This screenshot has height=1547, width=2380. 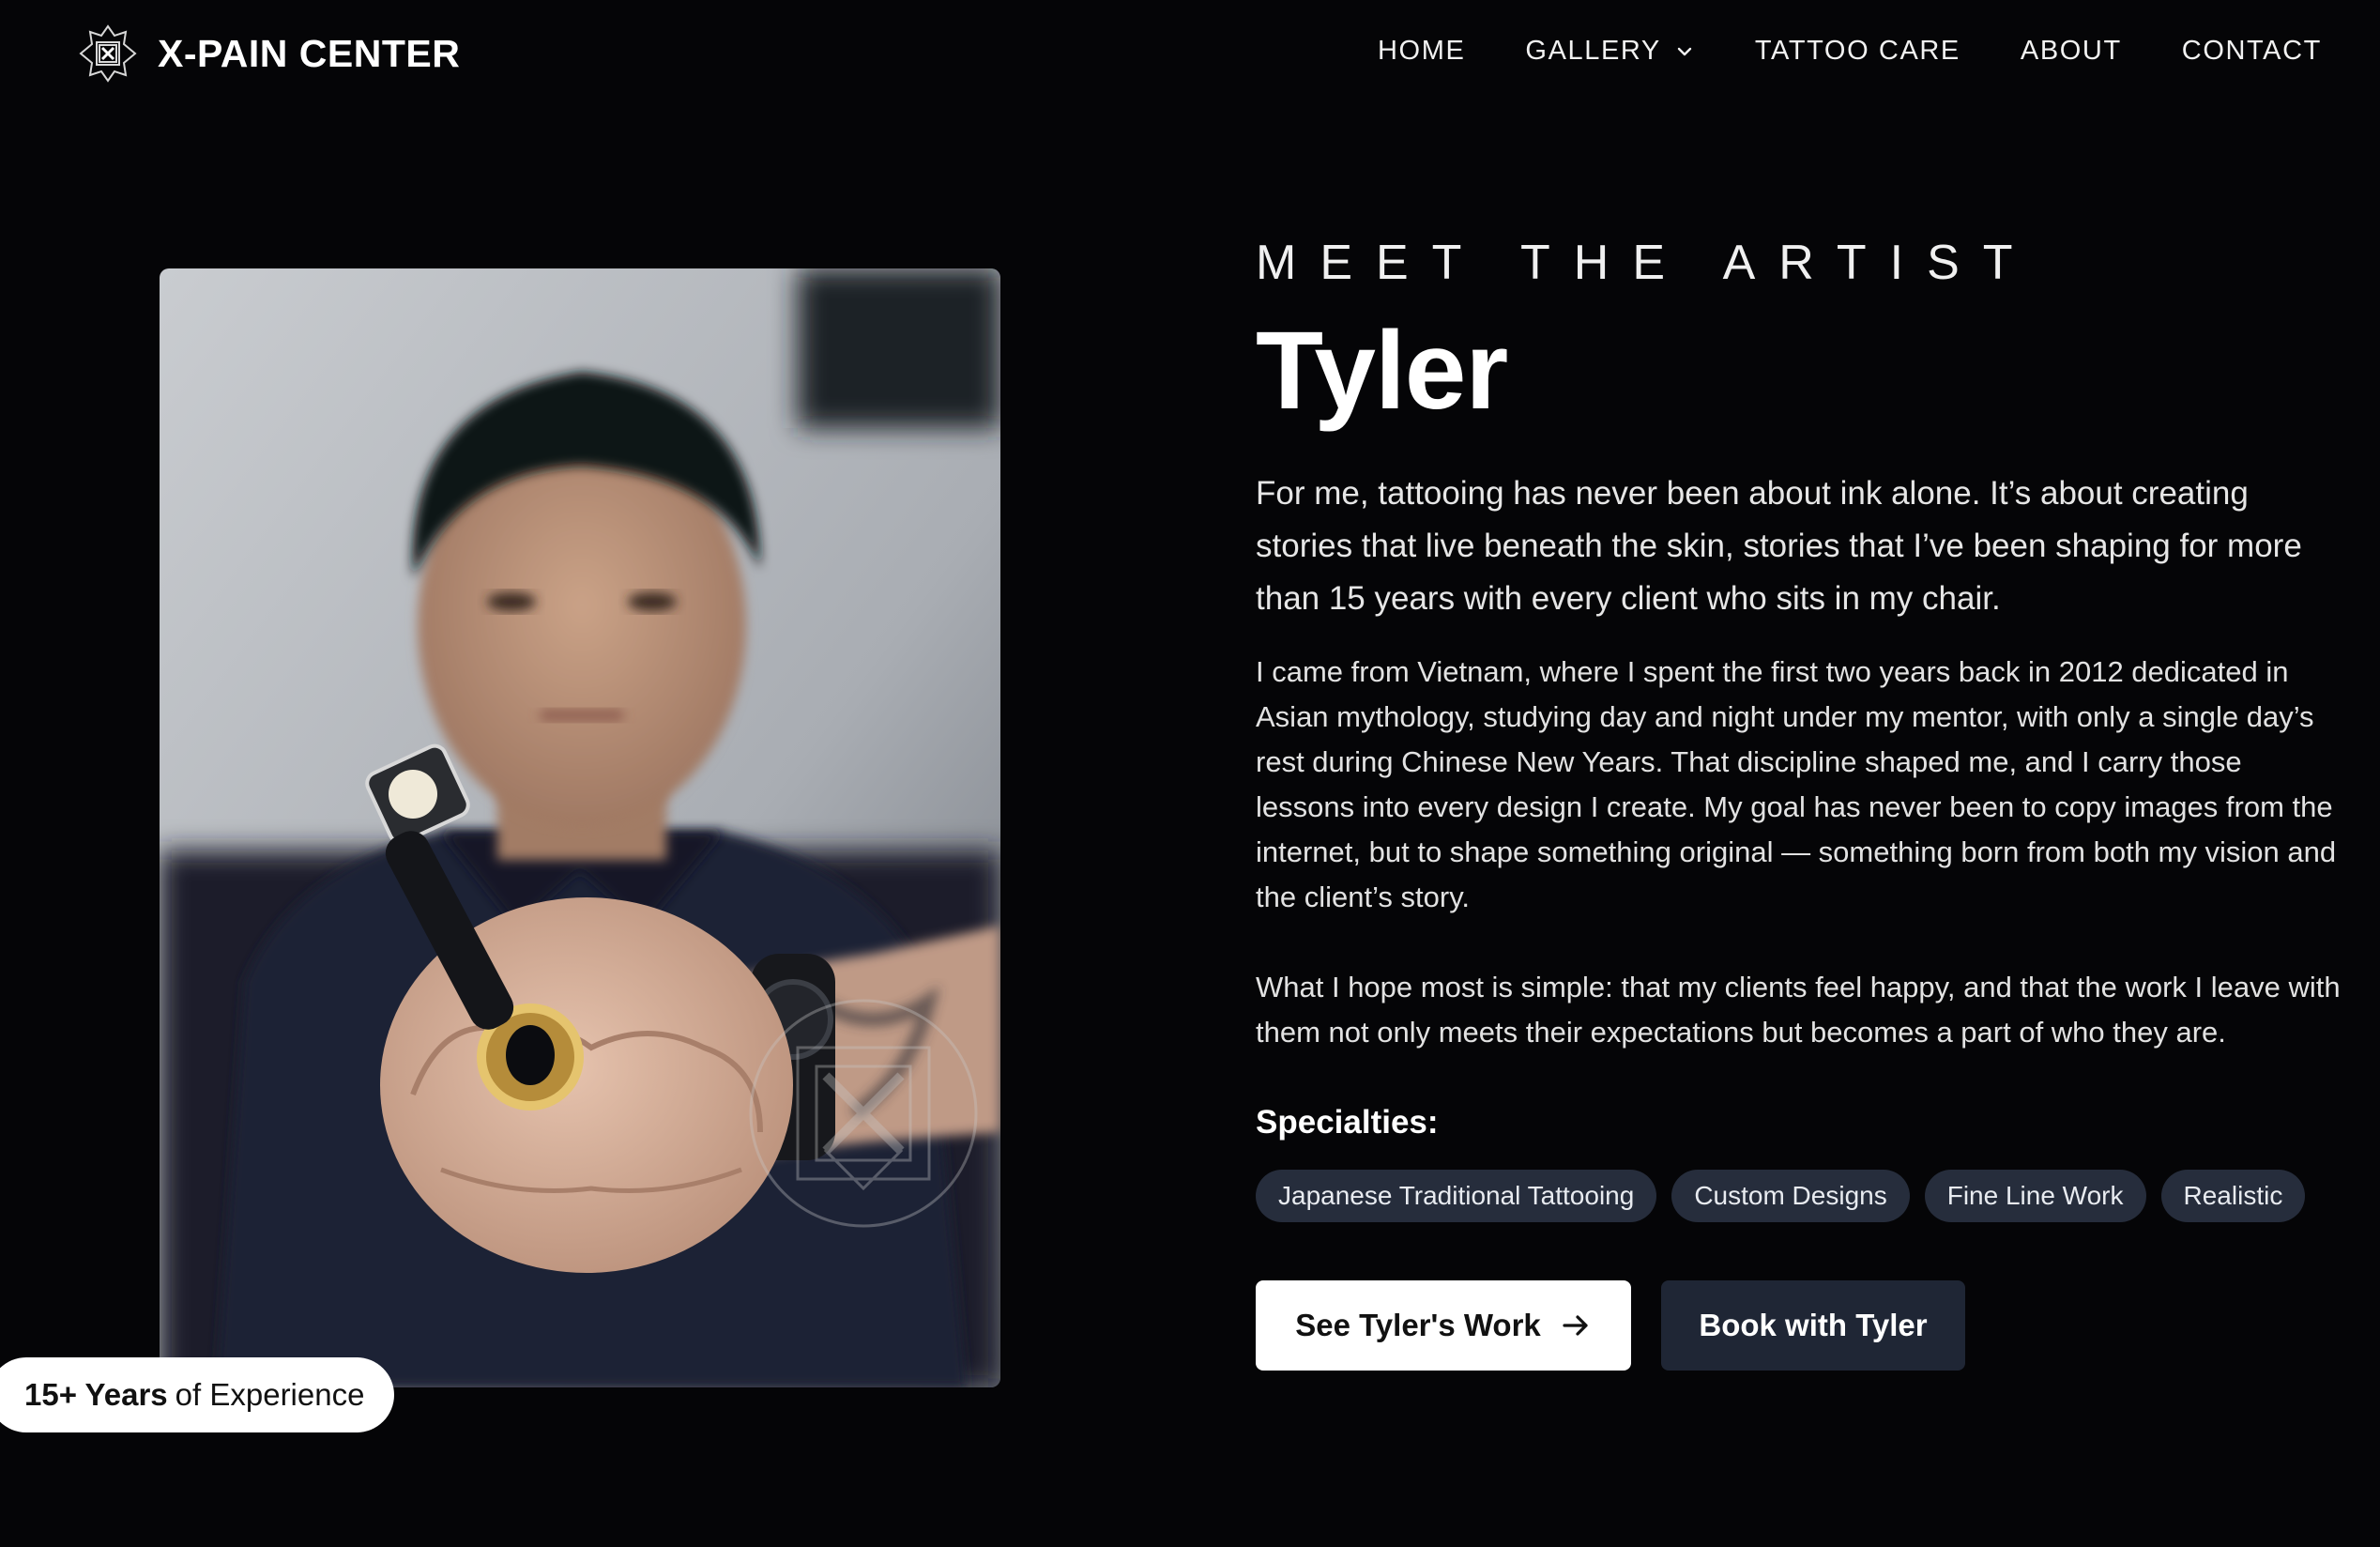 I want to click on nav-item-label: TATTOO CARE, so click(x=1857, y=51).